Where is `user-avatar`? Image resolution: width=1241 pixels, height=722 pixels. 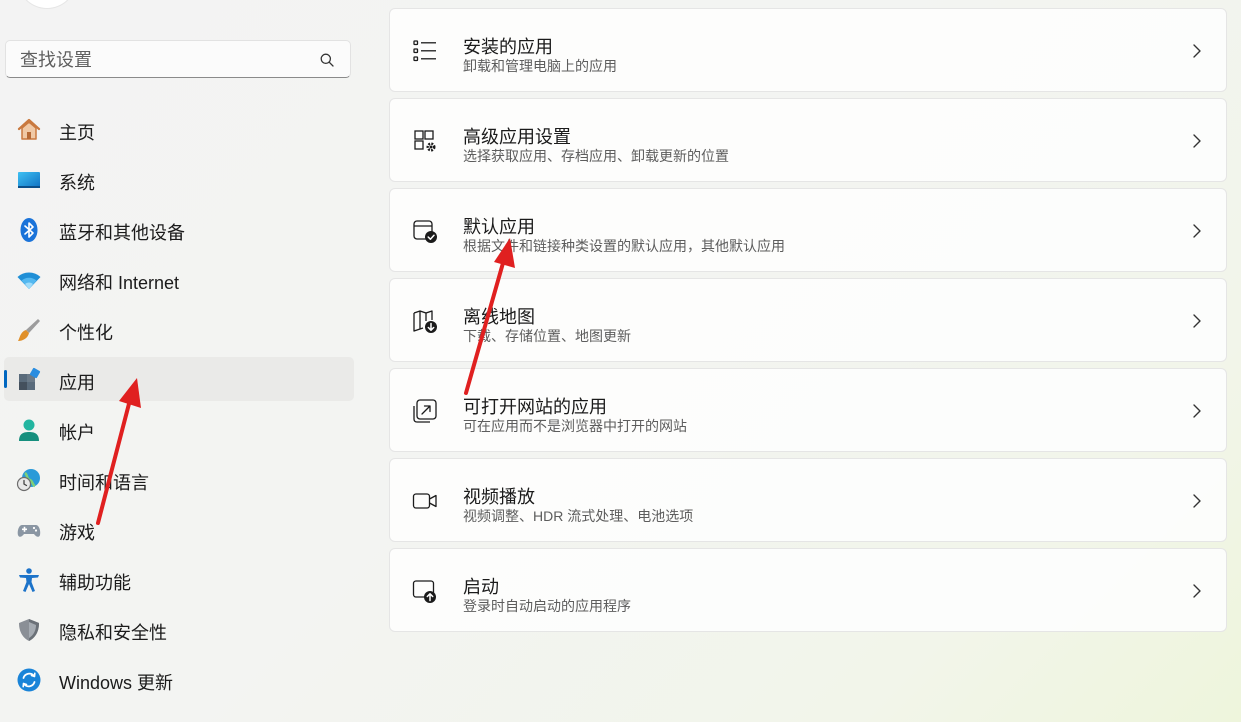
user-avatar is located at coordinates (47, 4).